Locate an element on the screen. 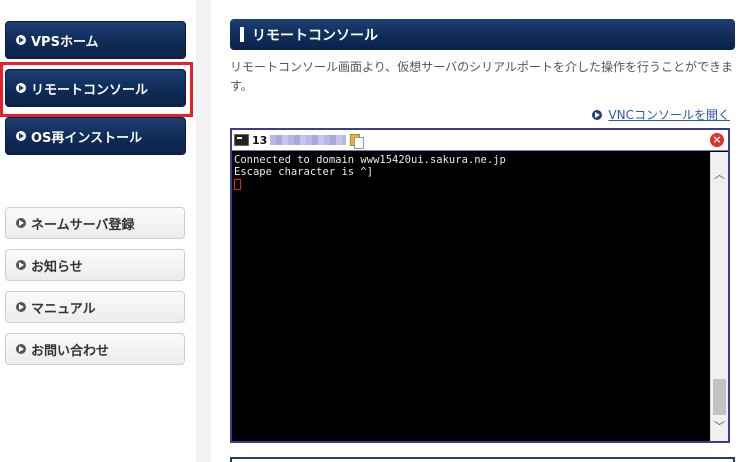 This screenshot has height=462, width=746. nav-news-button: お知らせ is located at coordinates (95, 265).